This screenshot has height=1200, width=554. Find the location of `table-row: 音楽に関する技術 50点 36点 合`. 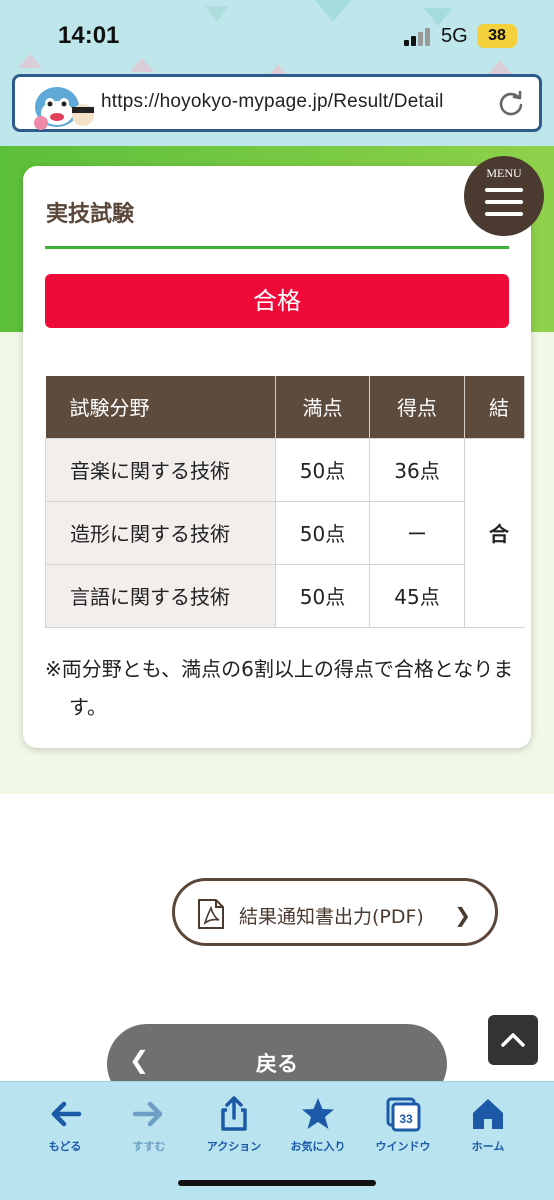

table-row: 音楽に関する技術 50点 36点 合 is located at coordinates (285, 532).